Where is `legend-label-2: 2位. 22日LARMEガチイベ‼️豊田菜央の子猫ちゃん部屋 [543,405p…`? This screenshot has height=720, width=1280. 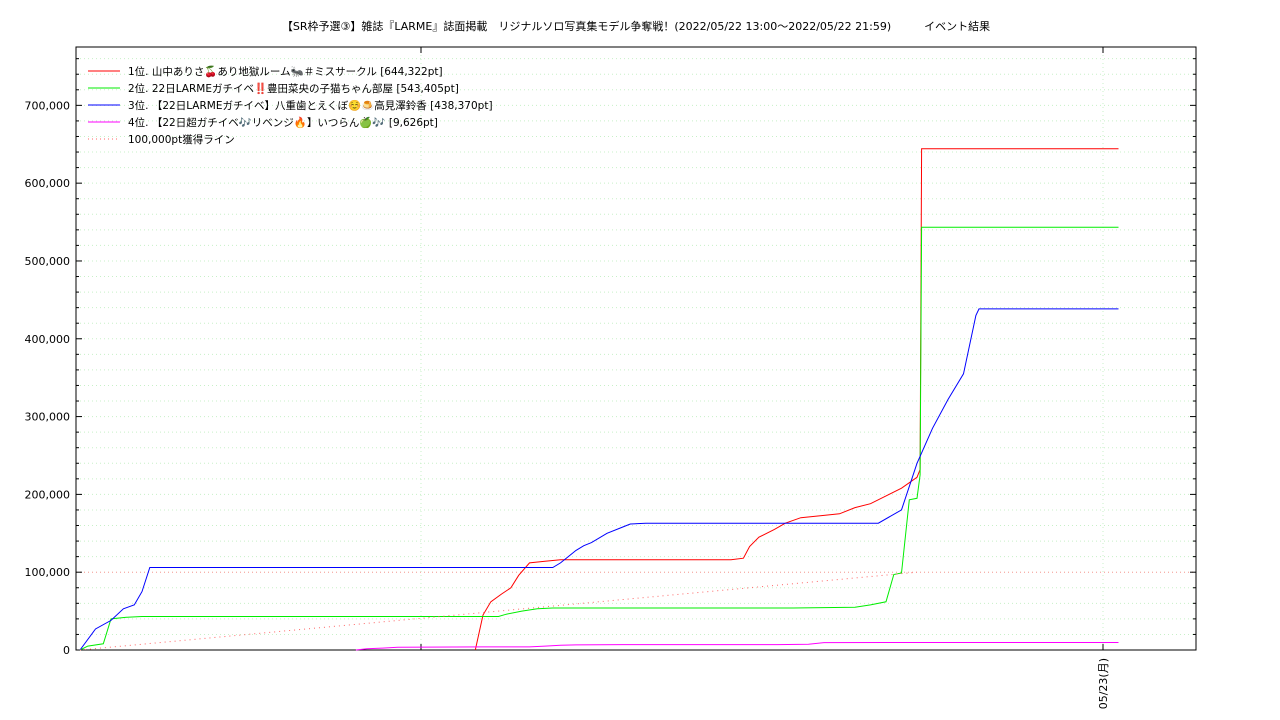
legend-label-2: 2位. 22日LARMEガチイベ‼️豊田菜央の子猫ちゃん部屋 [543,405p… is located at coordinates (293, 88).